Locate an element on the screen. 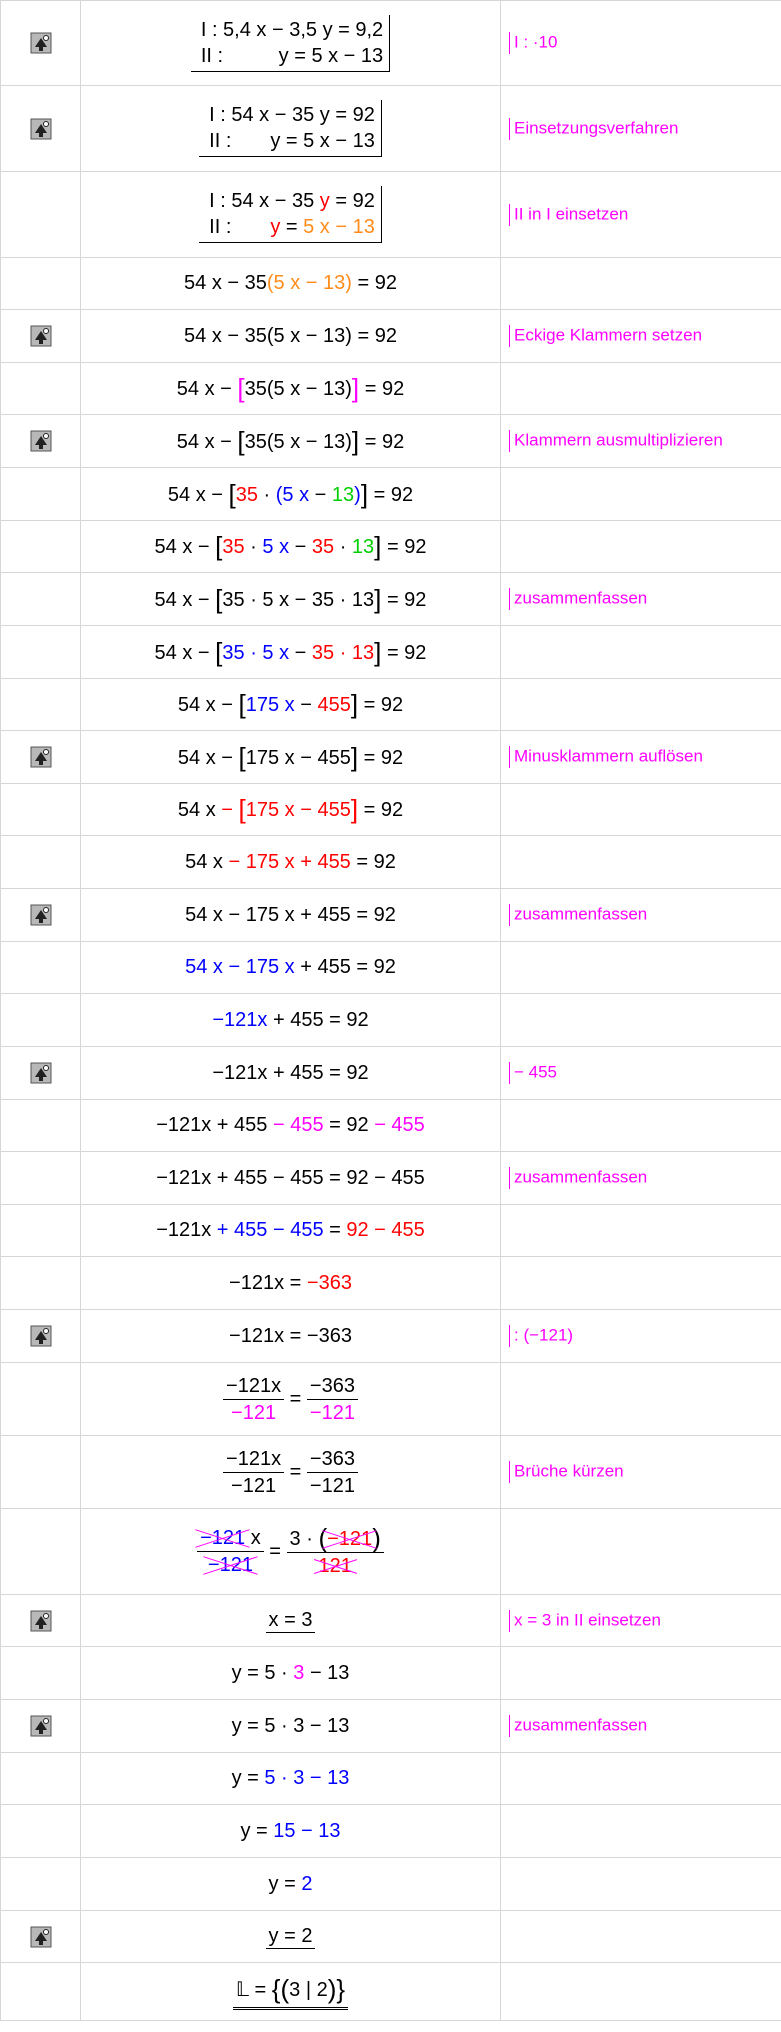 Image resolution: width=781 pixels, height=2032 pixels. equation: 54 x − [35(5 x − 13)] = 92 is located at coordinates (290, 440).